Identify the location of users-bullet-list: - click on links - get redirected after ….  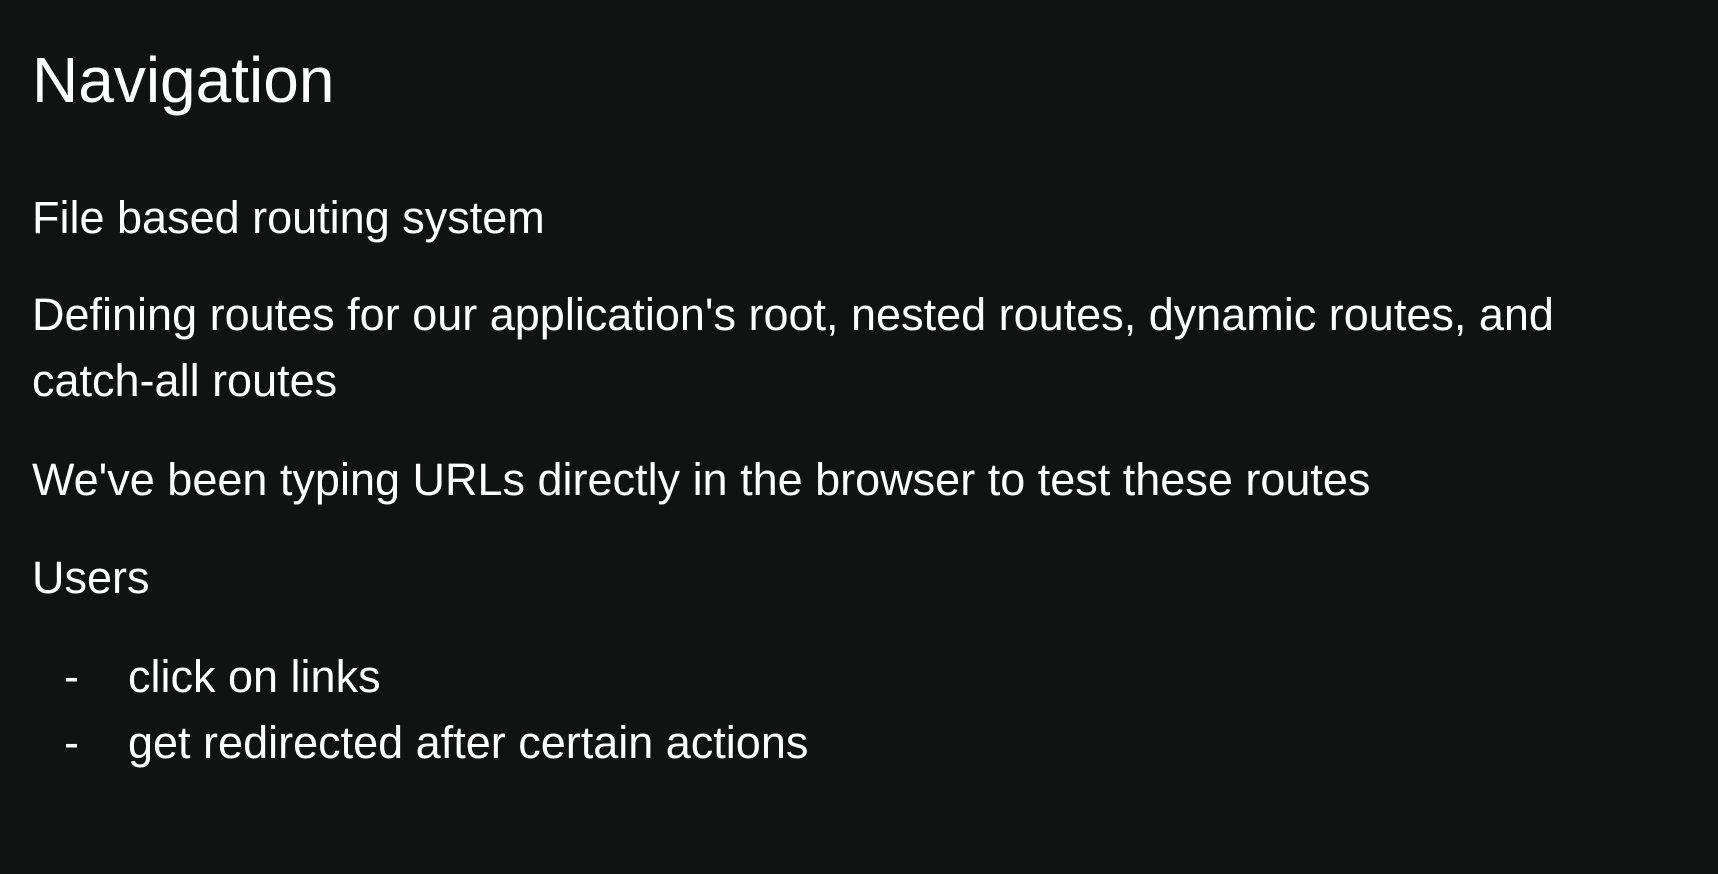
(420, 710).